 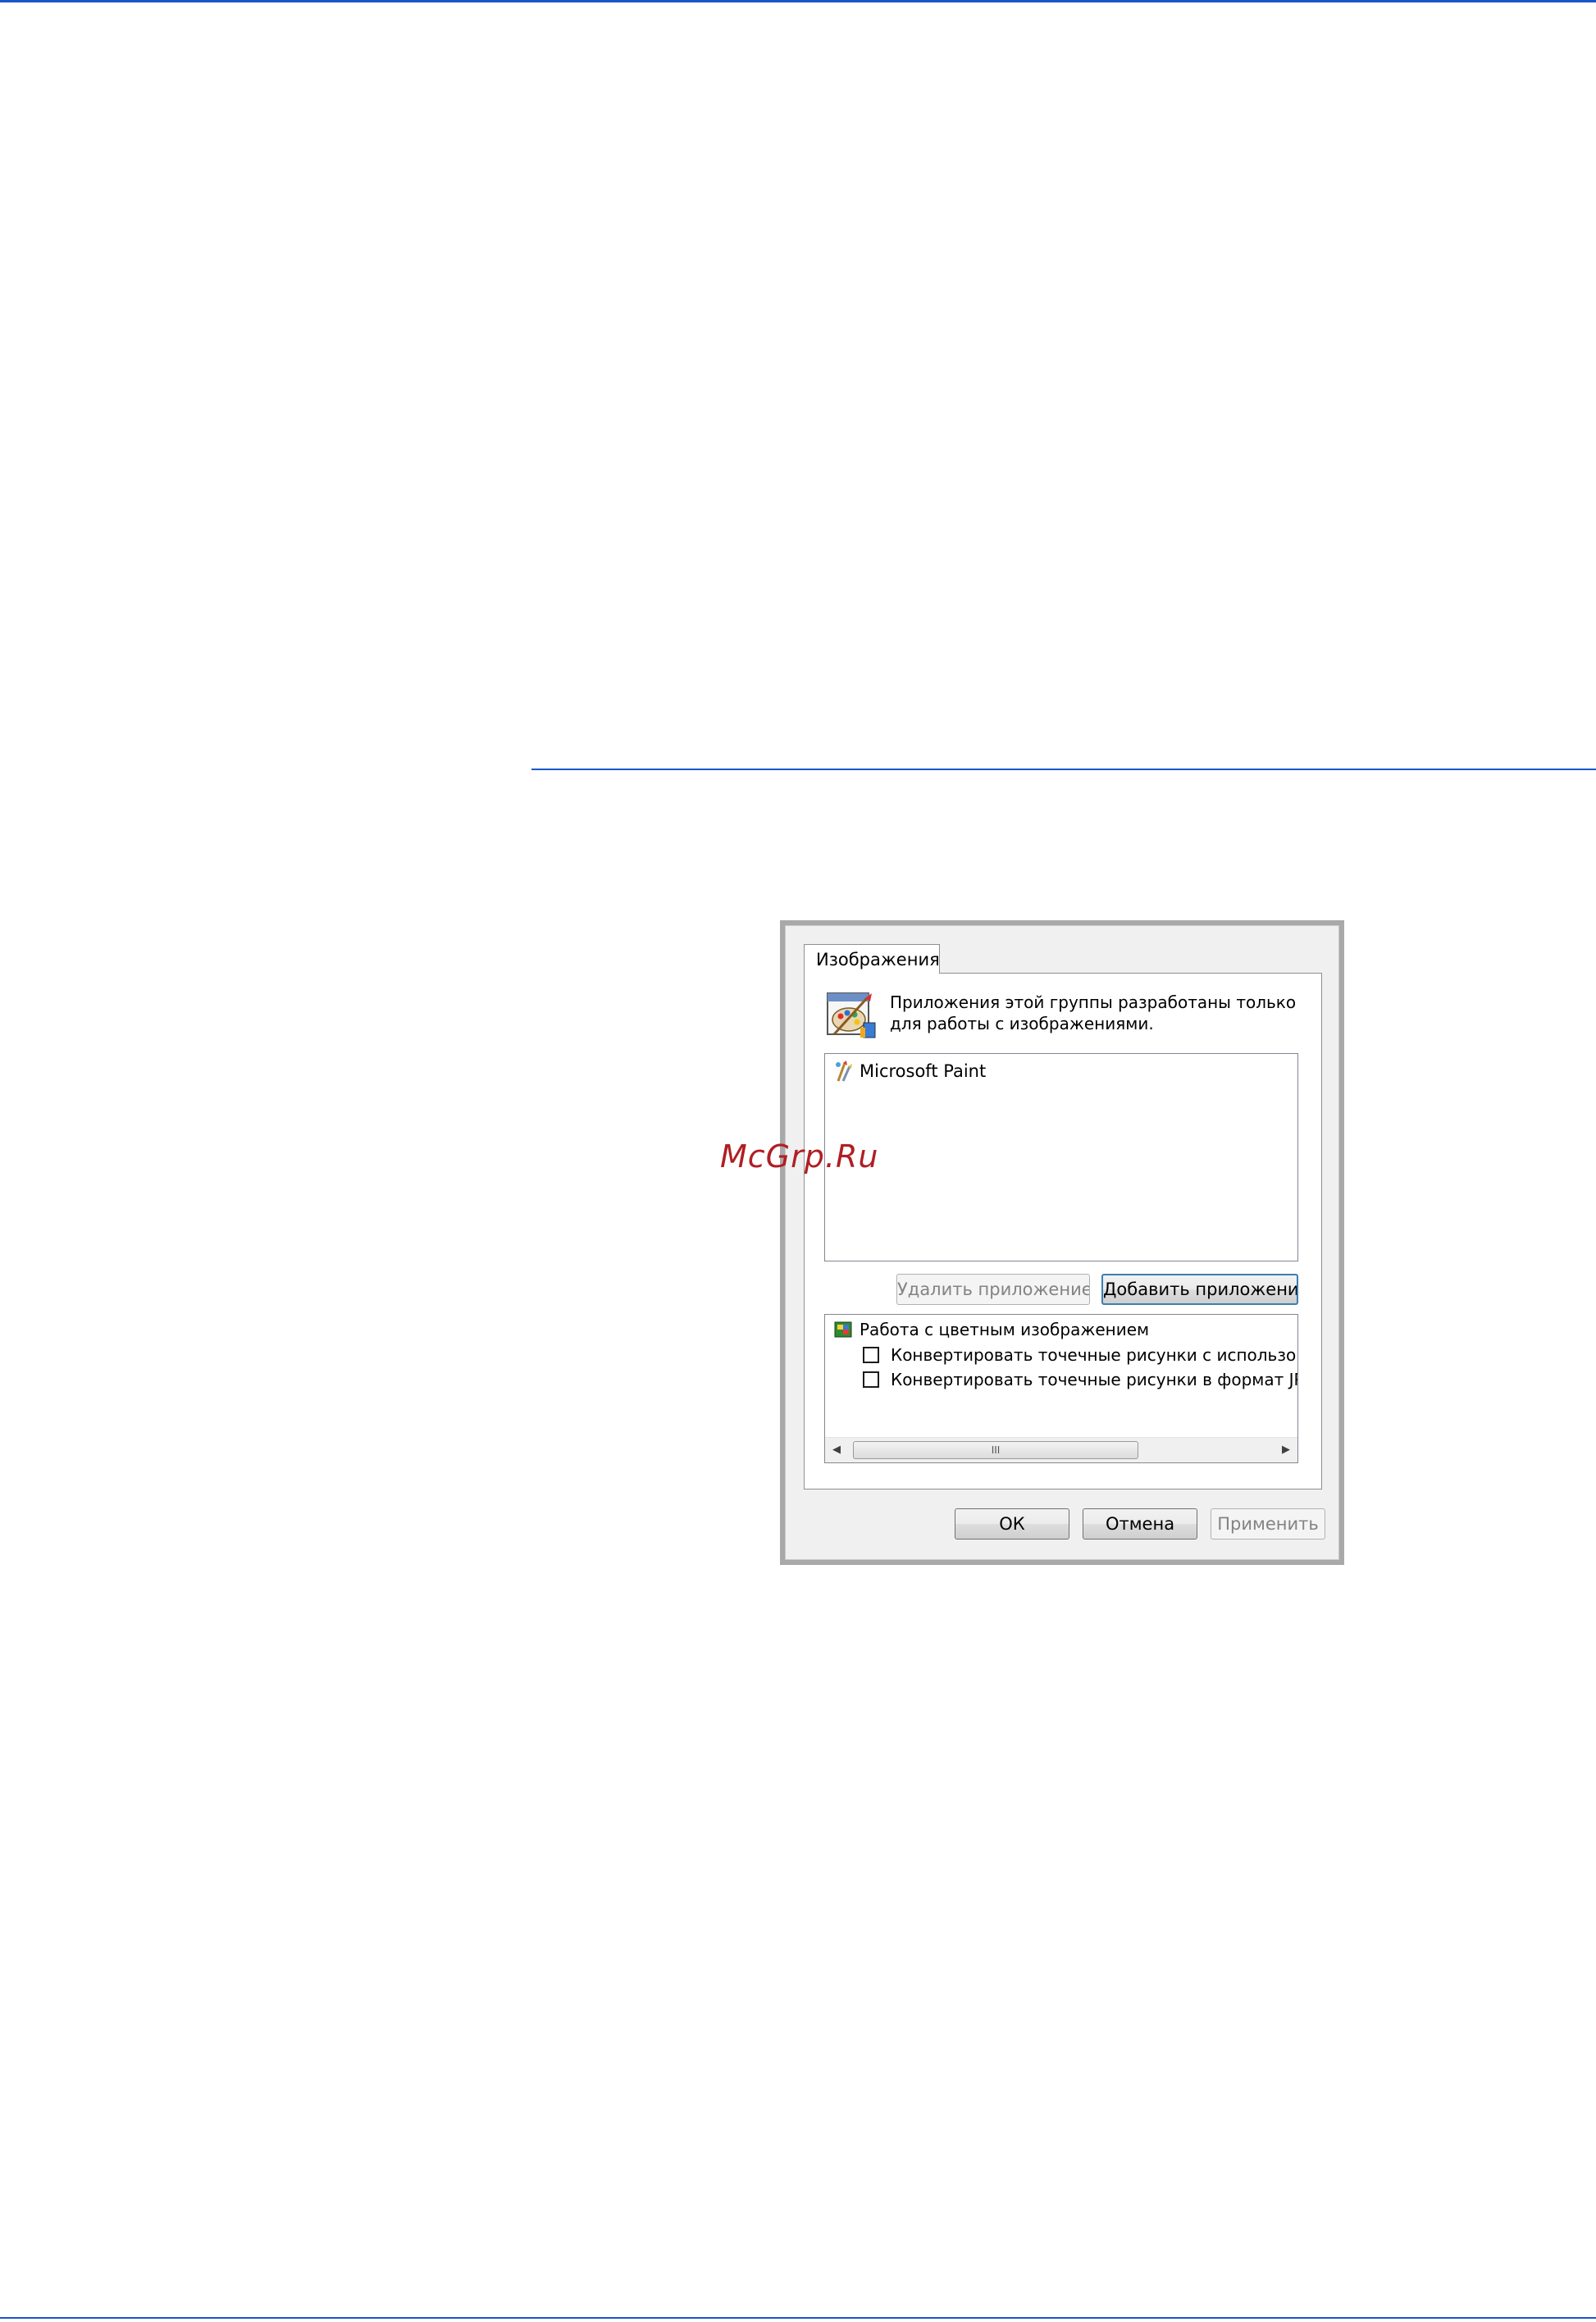 I want to click on ok-button: ОК, so click(x=1012, y=1524).